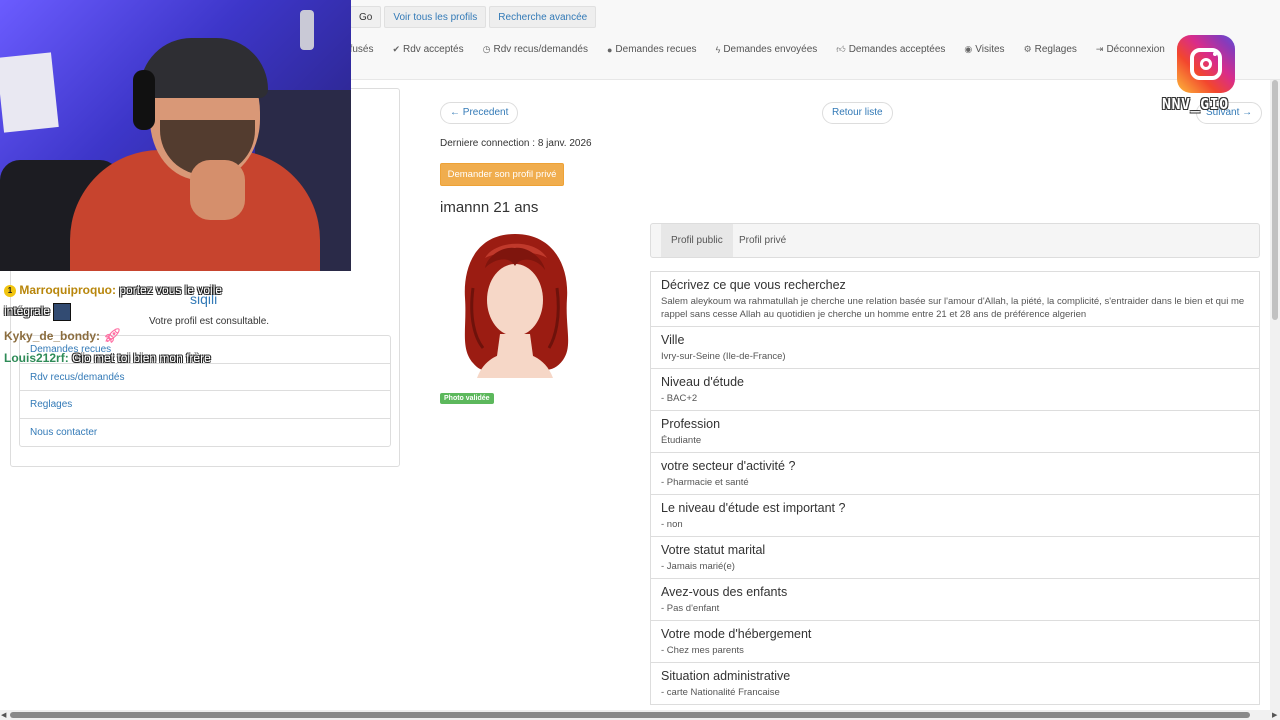 The image size is (1280, 720). I want to click on nav-label: Rdv recus/demandés, so click(540, 49).